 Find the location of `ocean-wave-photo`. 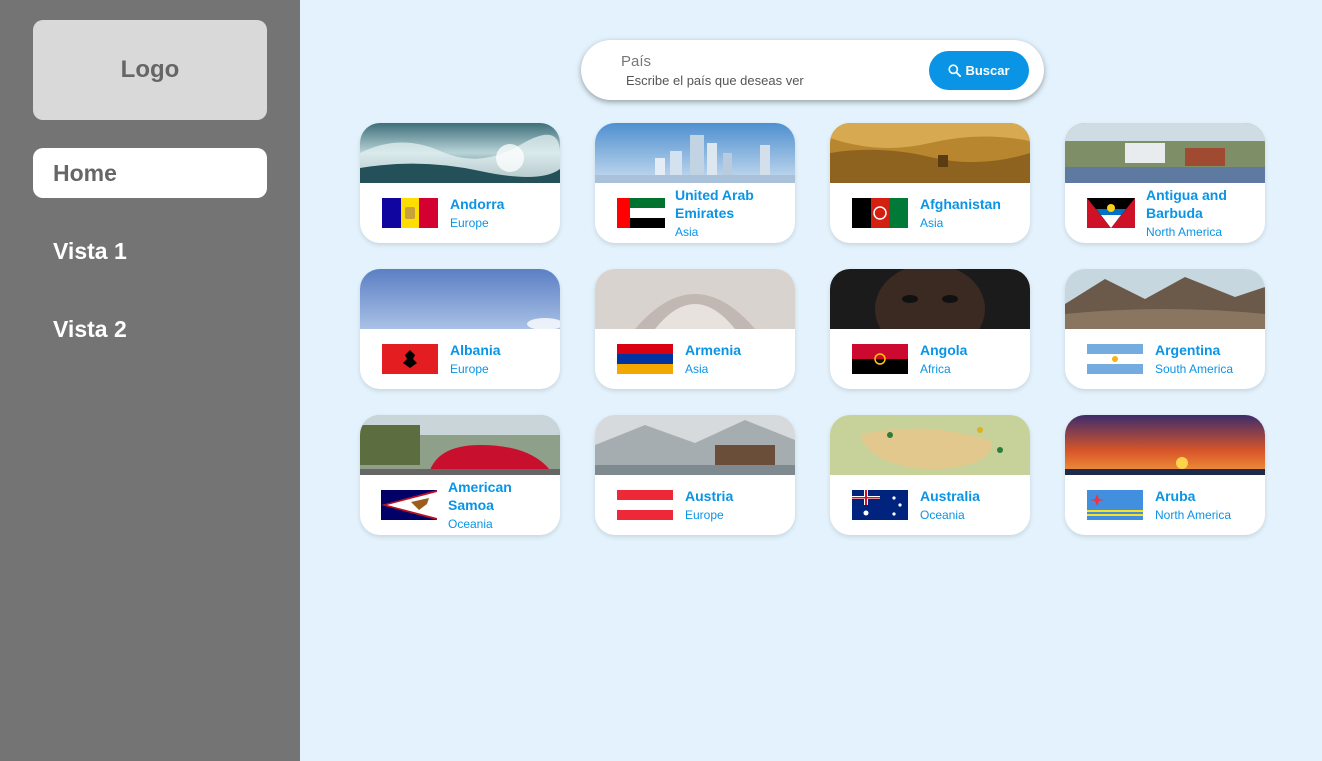

ocean-wave-photo is located at coordinates (460, 153).